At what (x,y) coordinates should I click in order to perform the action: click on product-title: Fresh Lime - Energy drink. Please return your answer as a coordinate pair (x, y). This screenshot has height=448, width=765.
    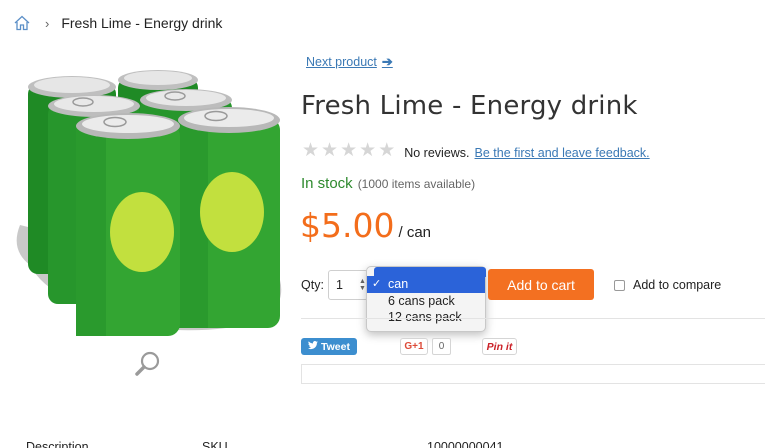
    Looking at the image, I should click on (469, 106).